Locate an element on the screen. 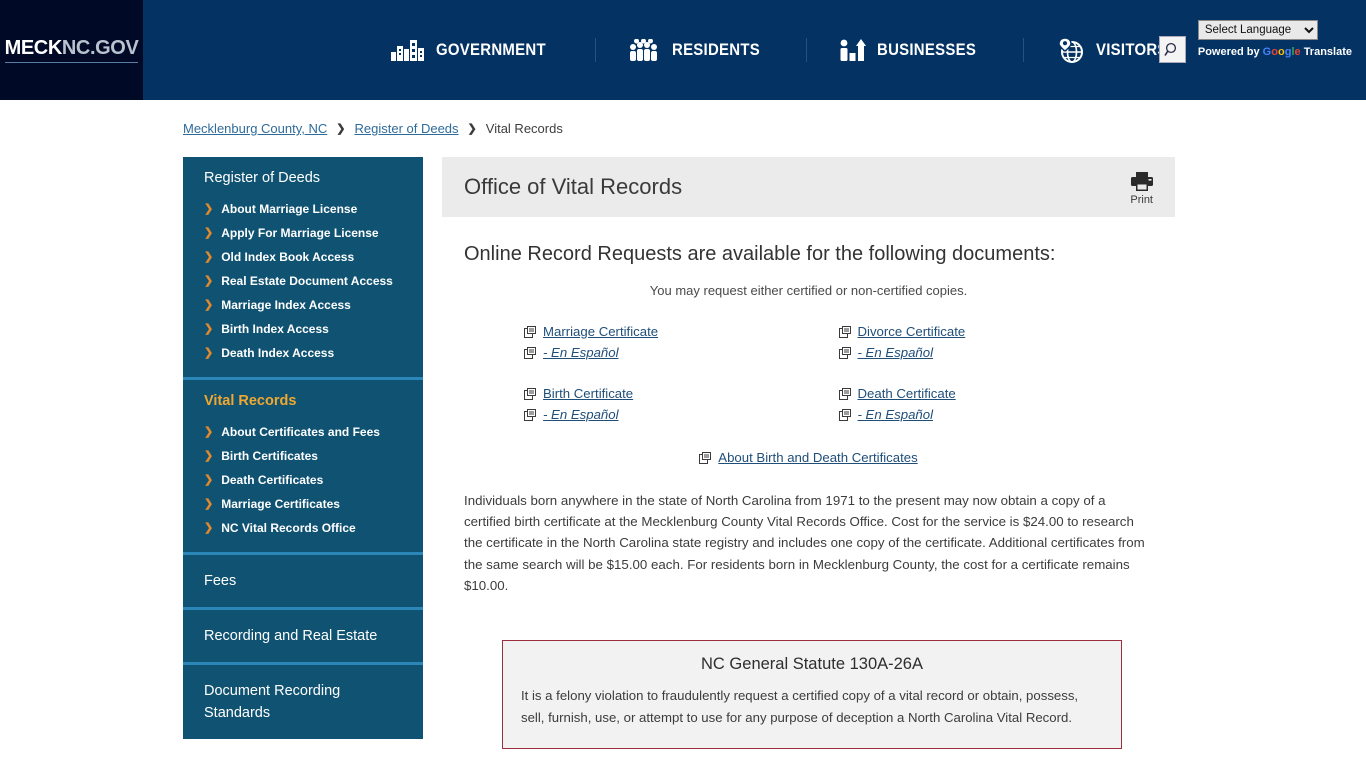 The height and width of the screenshot is (768, 1366). sidebar-item-birth-index-access: ❯ Birth Index Access is located at coordinates (303, 329).